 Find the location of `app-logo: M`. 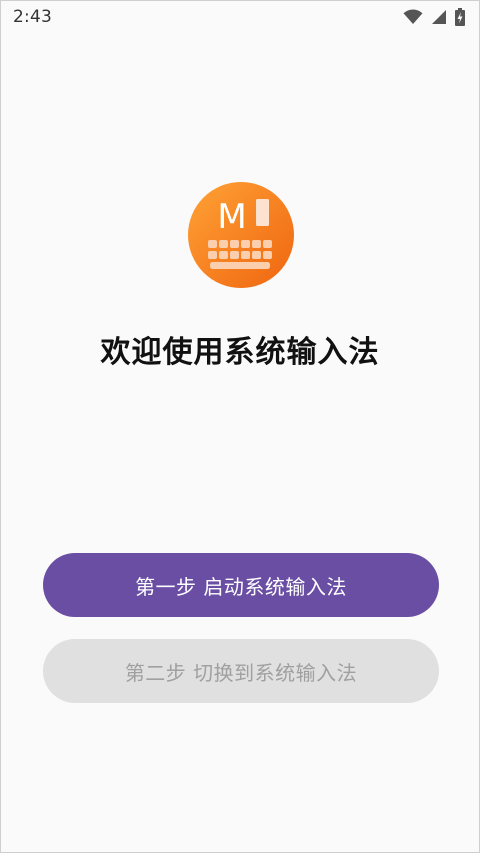

app-logo: M is located at coordinates (241, 235).